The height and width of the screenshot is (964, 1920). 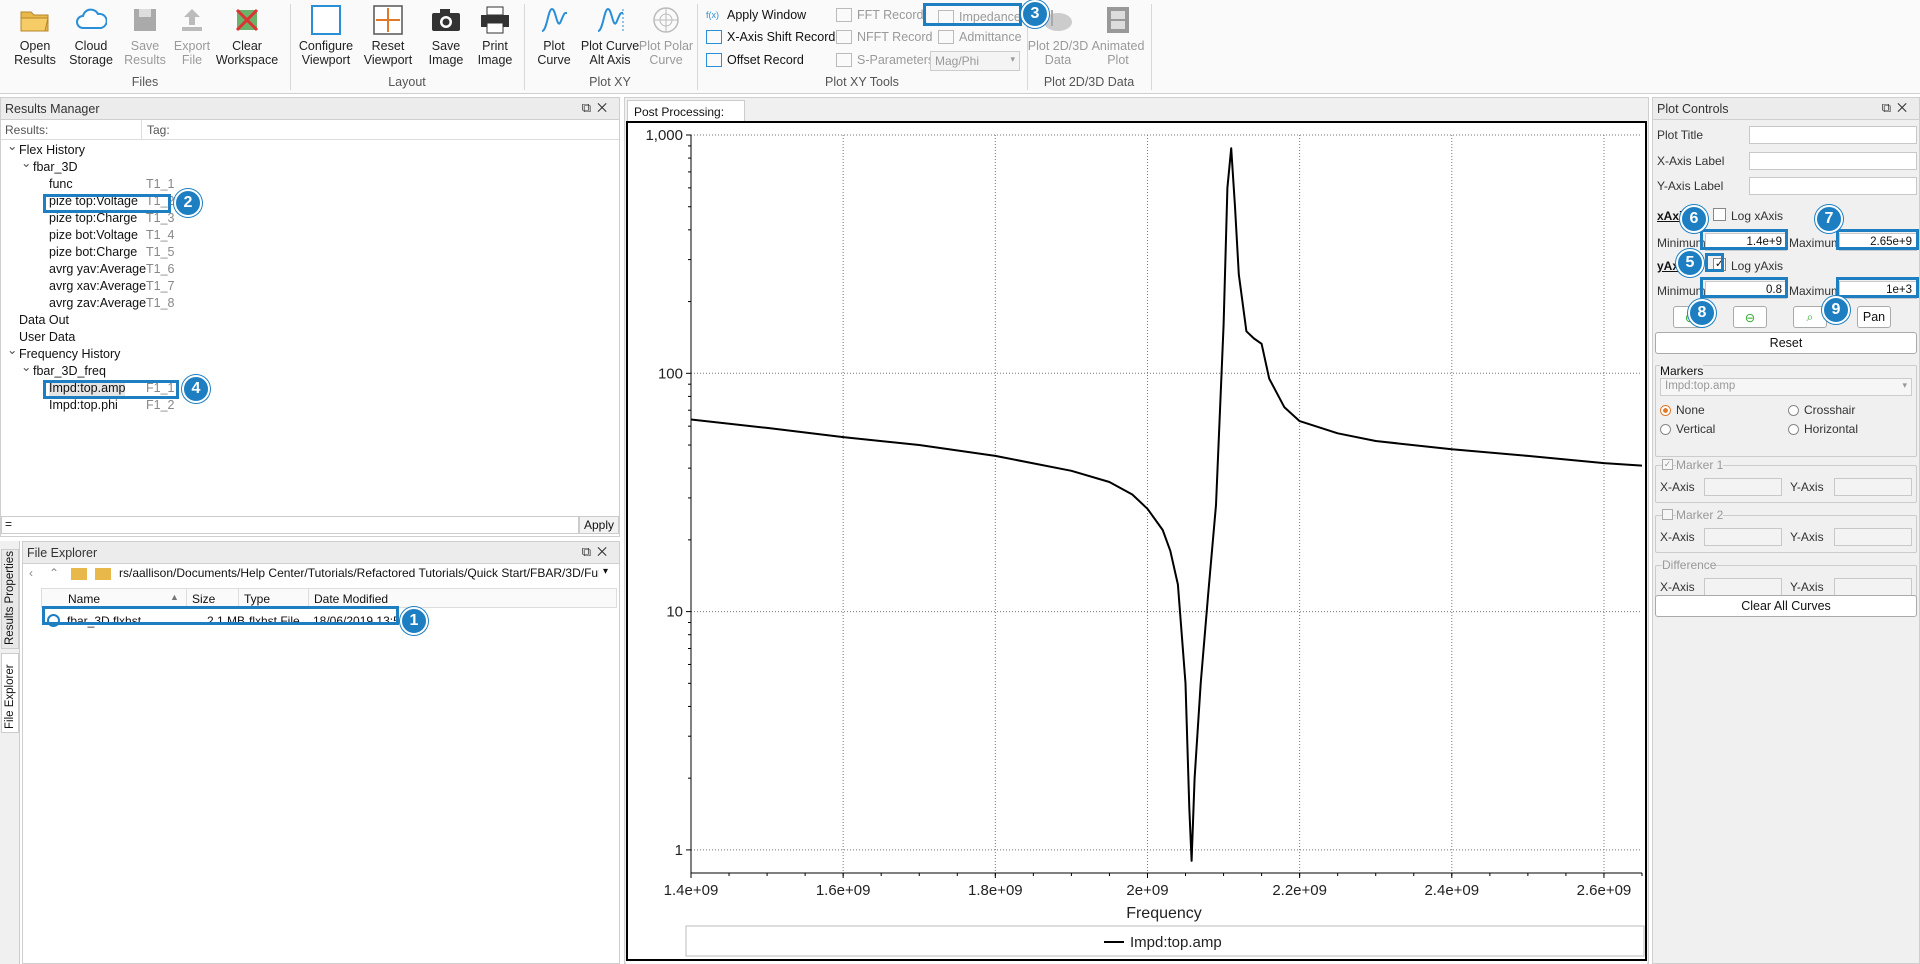 What do you see at coordinates (686, 116) in the screenshot?
I see `tab-post-processing: Post Processing: ⊠` at bounding box center [686, 116].